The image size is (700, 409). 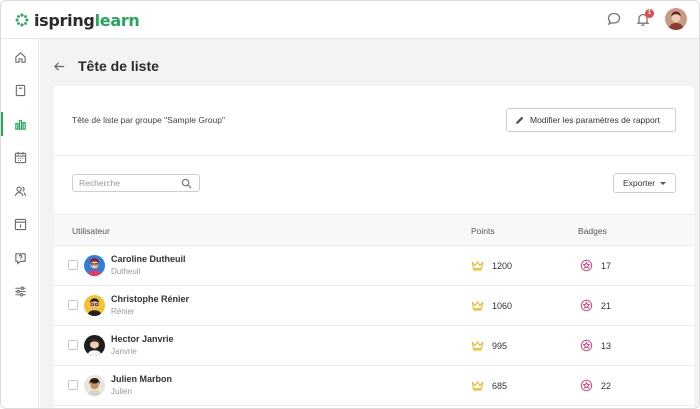 What do you see at coordinates (123, 311) in the screenshot?
I see `user-login: Rénier` at bounding box center [123, 311].